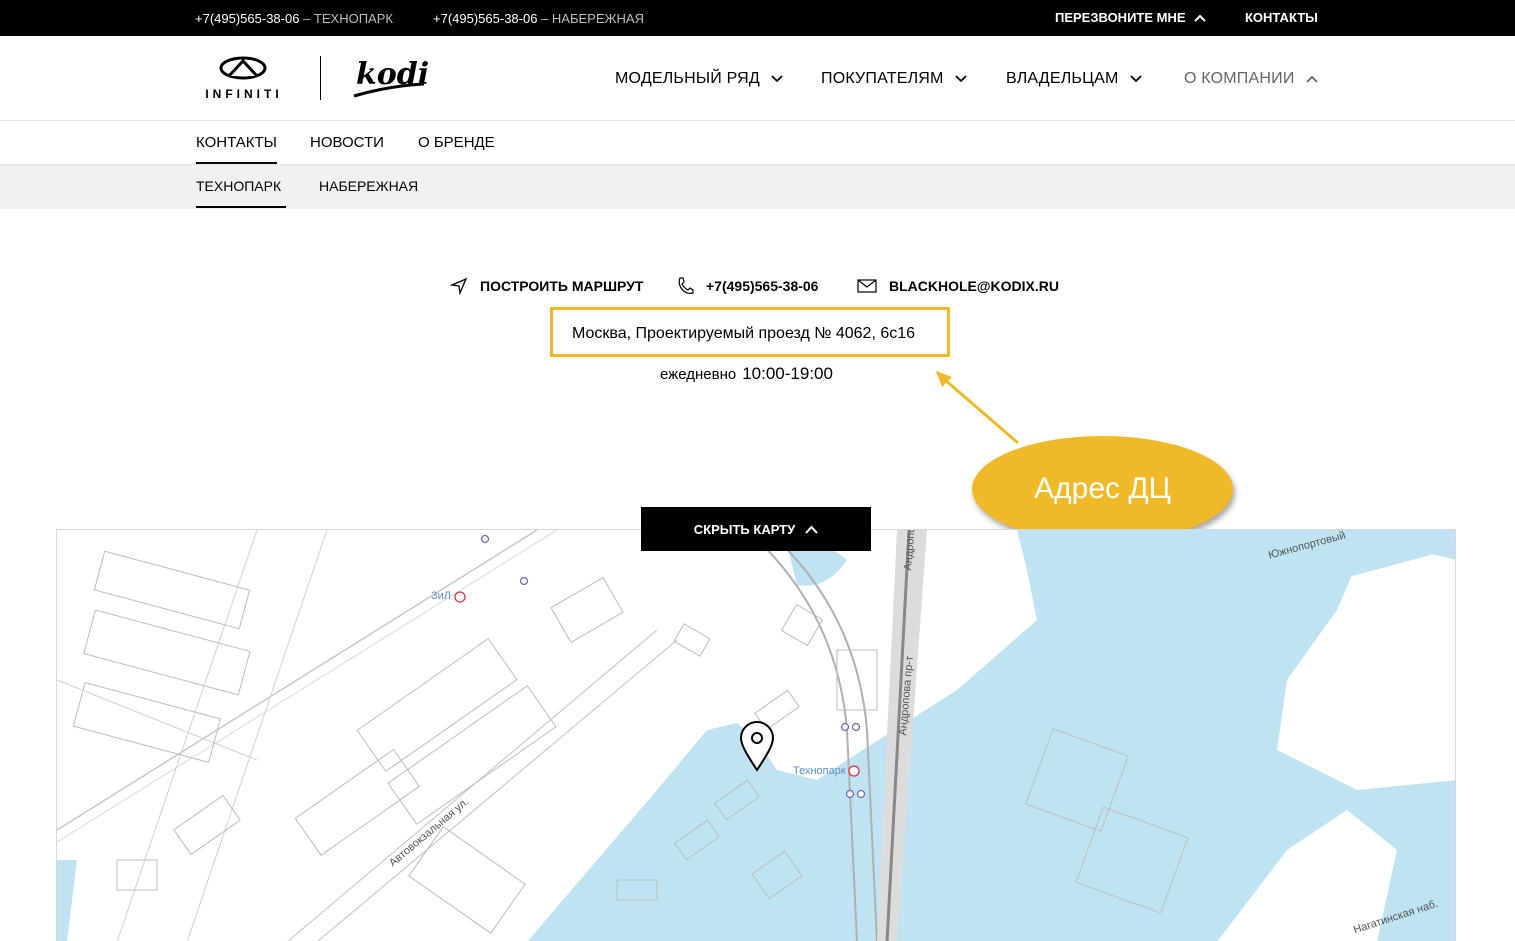  Describe the element at coordinates (882, 78) in the screenshot. I see `nav-label: ПОКУПАТЕЛЯМ` at that location.